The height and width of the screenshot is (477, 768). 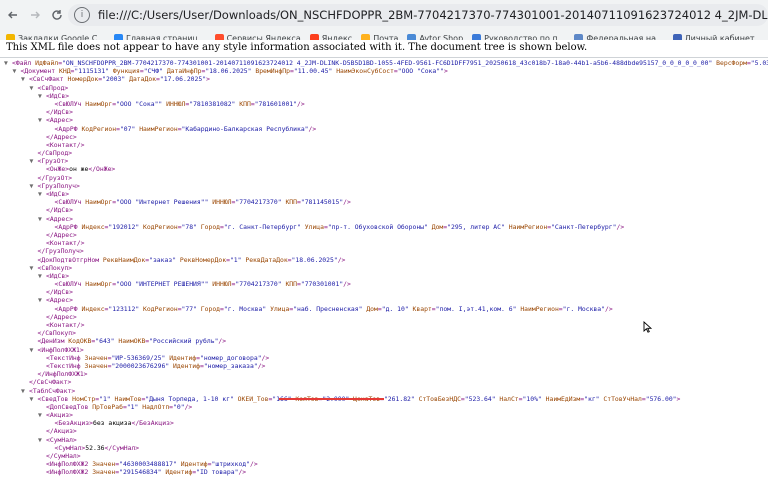 What do you see at coordinates (138, 357) in the screenshot?
I see `xml-attr-value: "ИР-536369/25"` at bounding box center [138, 357].